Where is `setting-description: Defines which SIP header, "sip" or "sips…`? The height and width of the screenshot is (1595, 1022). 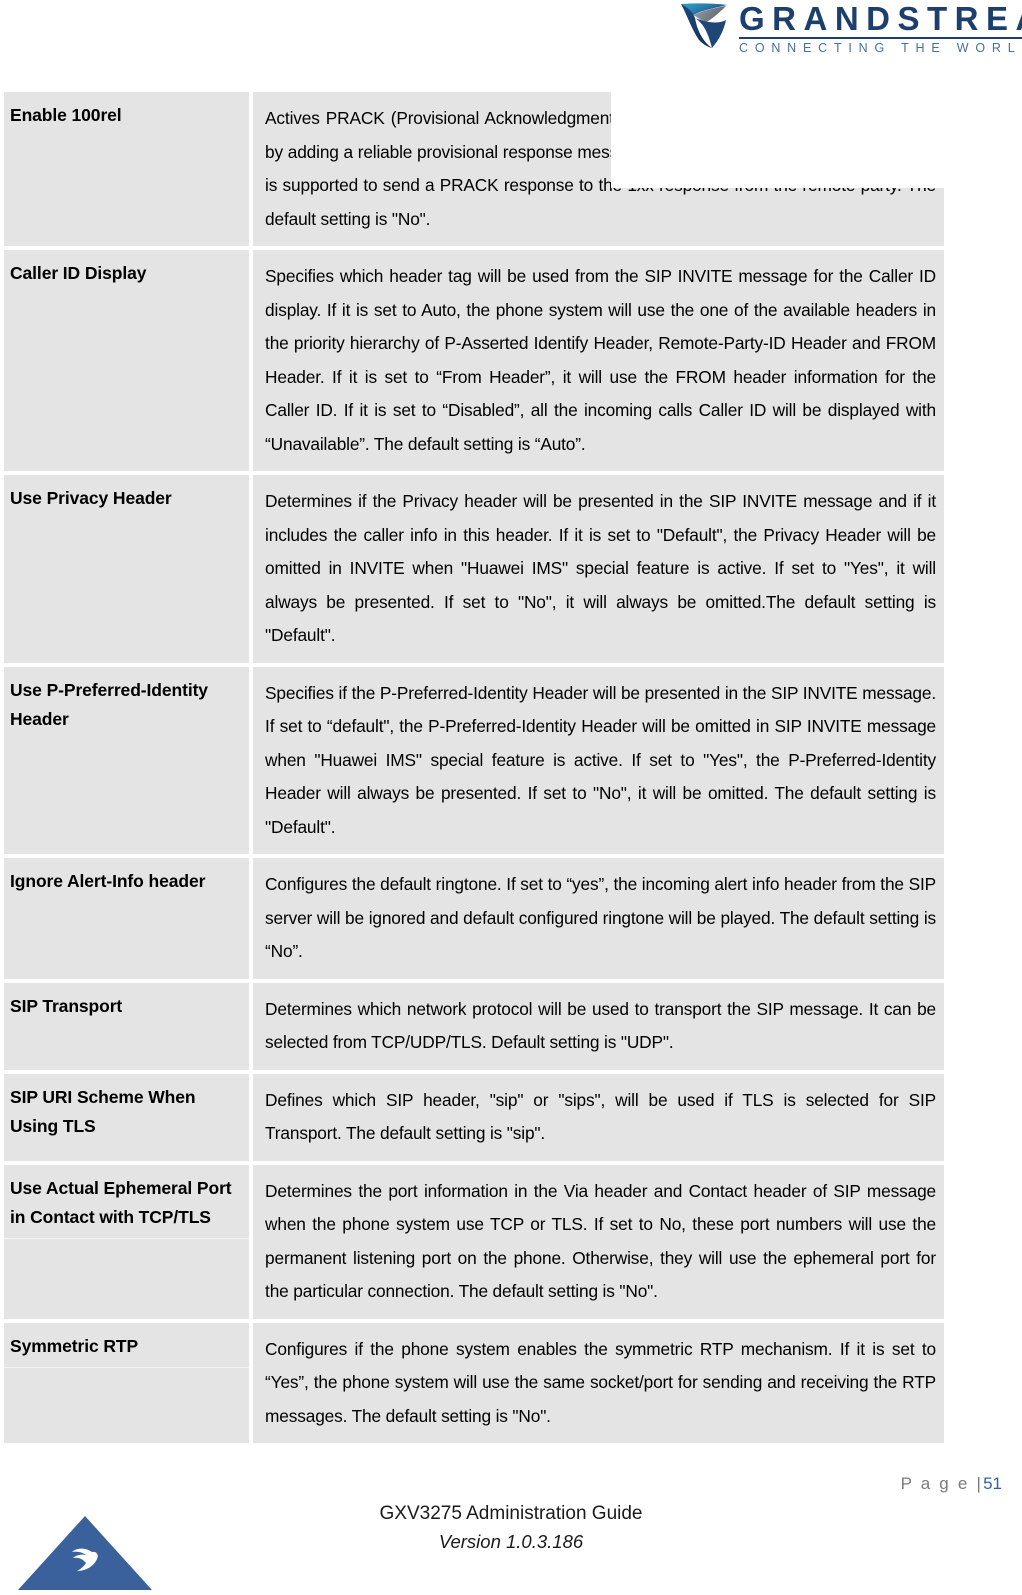
setting-description: Defines which SIP header, "sip" or "sips… is located at coordinates (600, 1116).